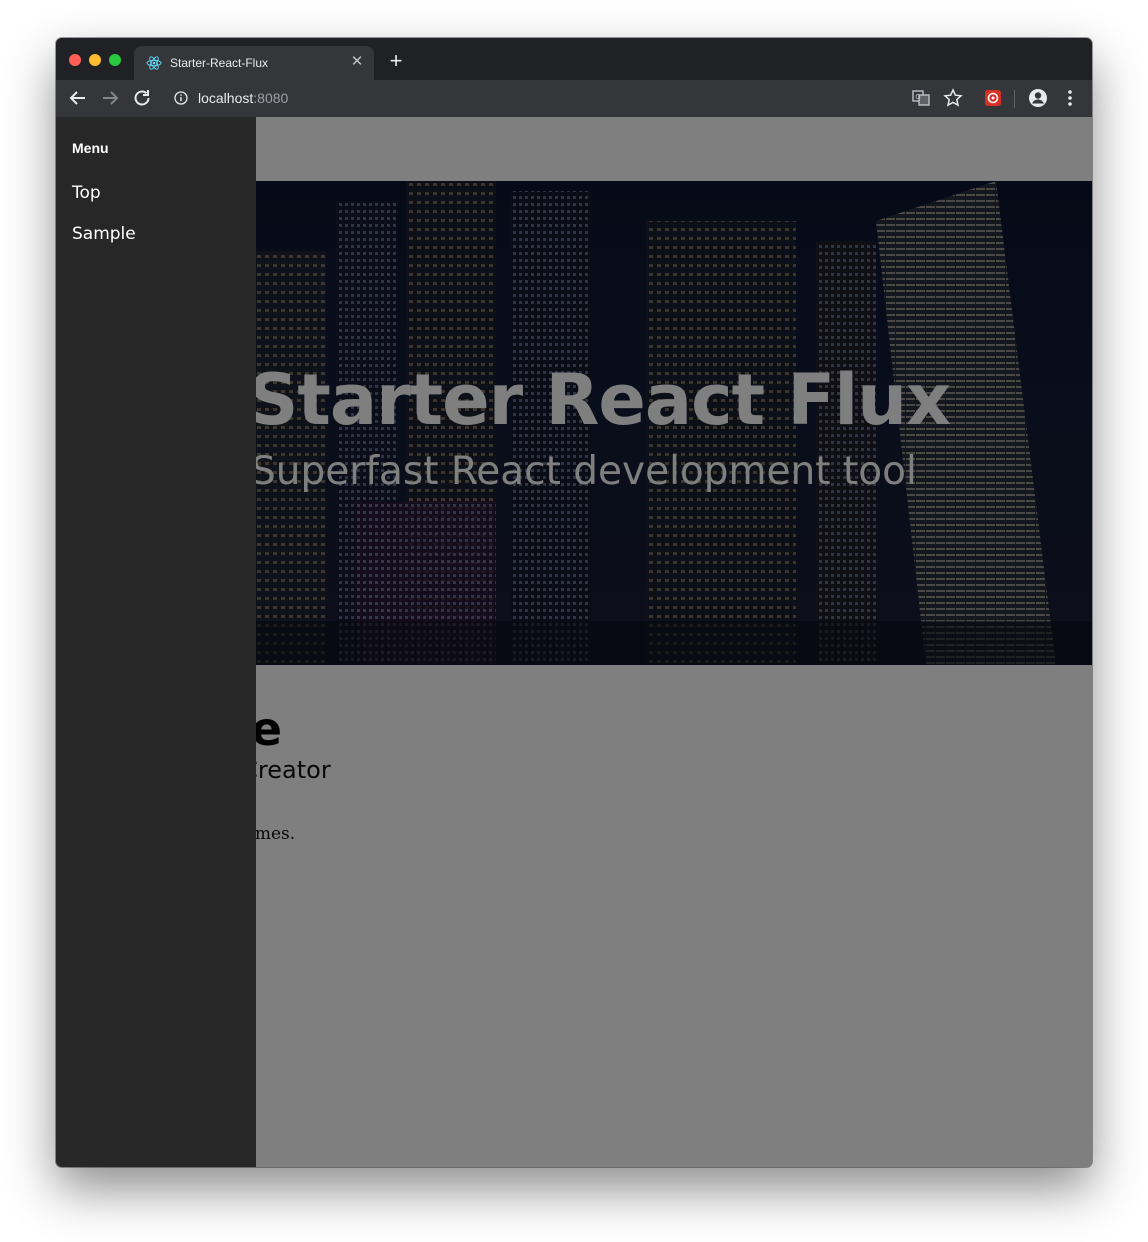  I want to click on tab-close-icon: ✕, so click(357, 62).